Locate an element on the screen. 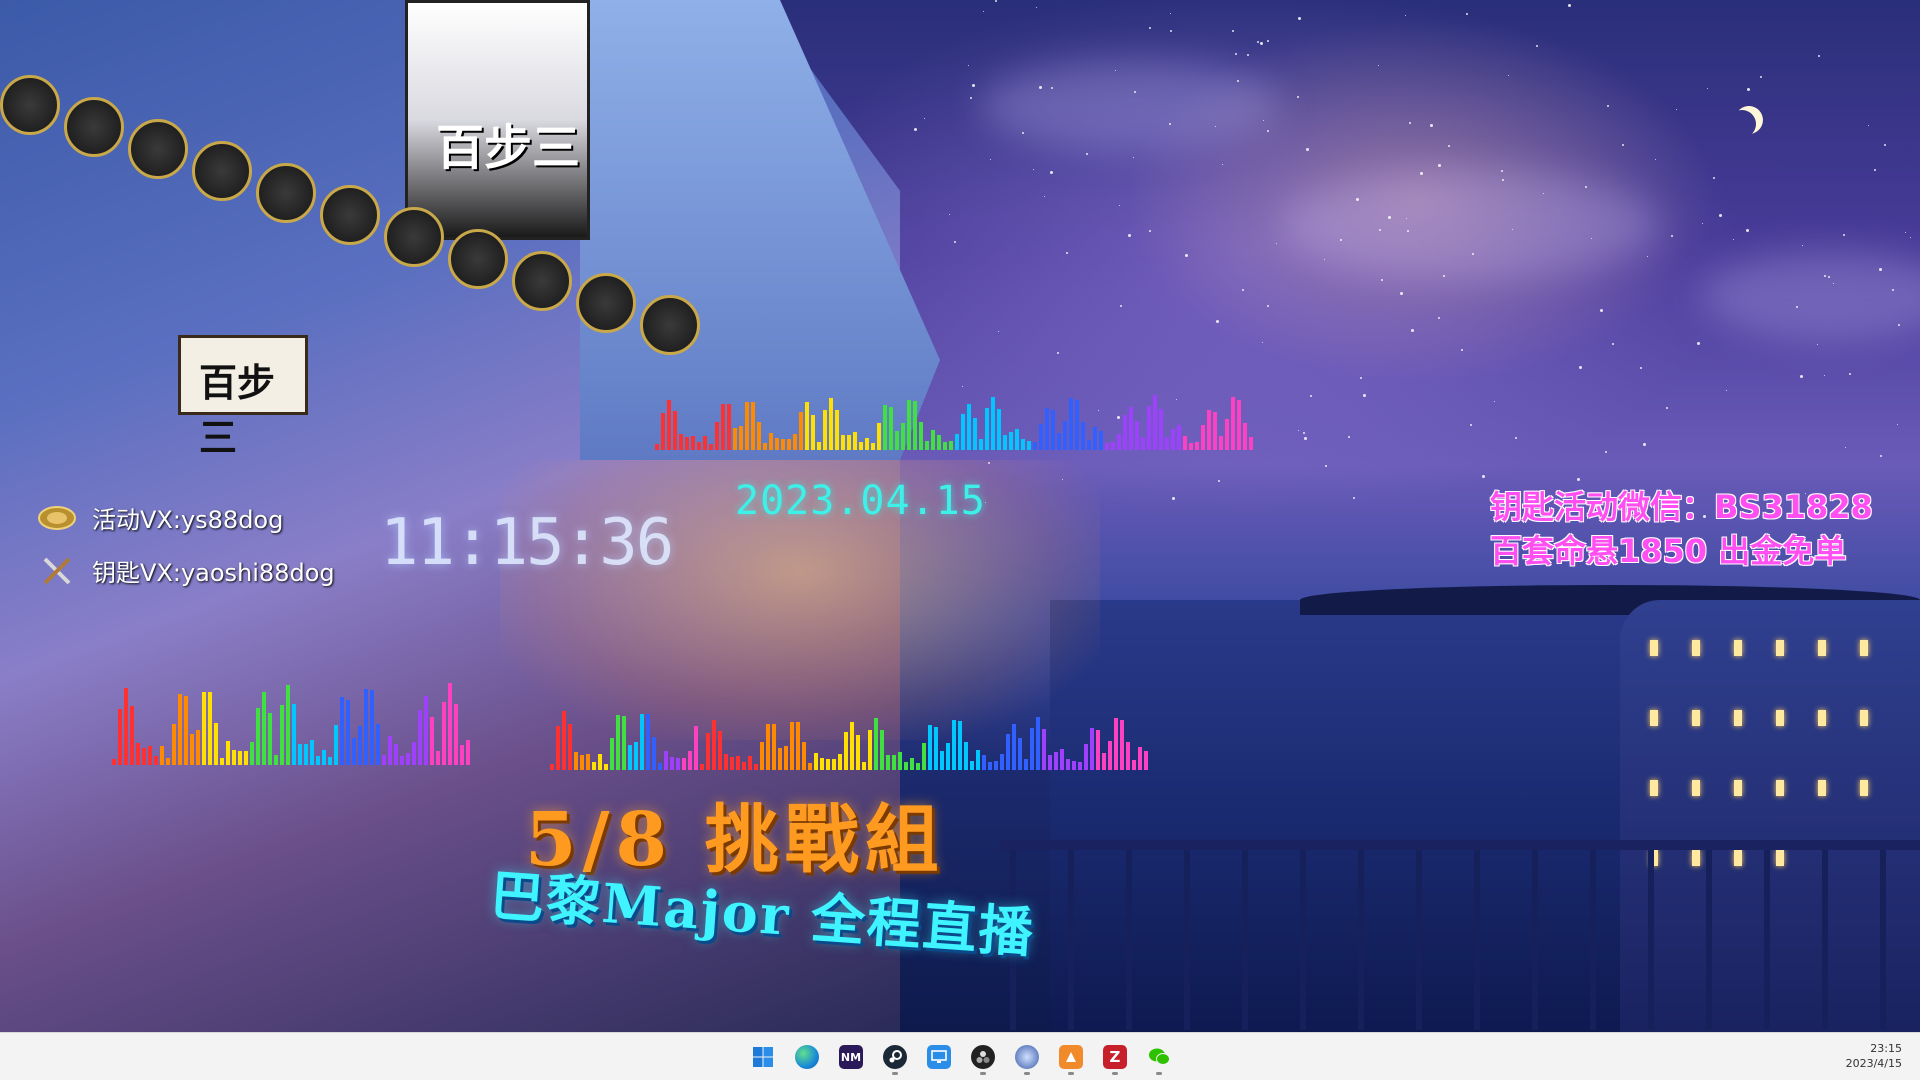 The image size is (1920, 1080). date-widget: 2023.04.15 is located at coordinates (860, 501).